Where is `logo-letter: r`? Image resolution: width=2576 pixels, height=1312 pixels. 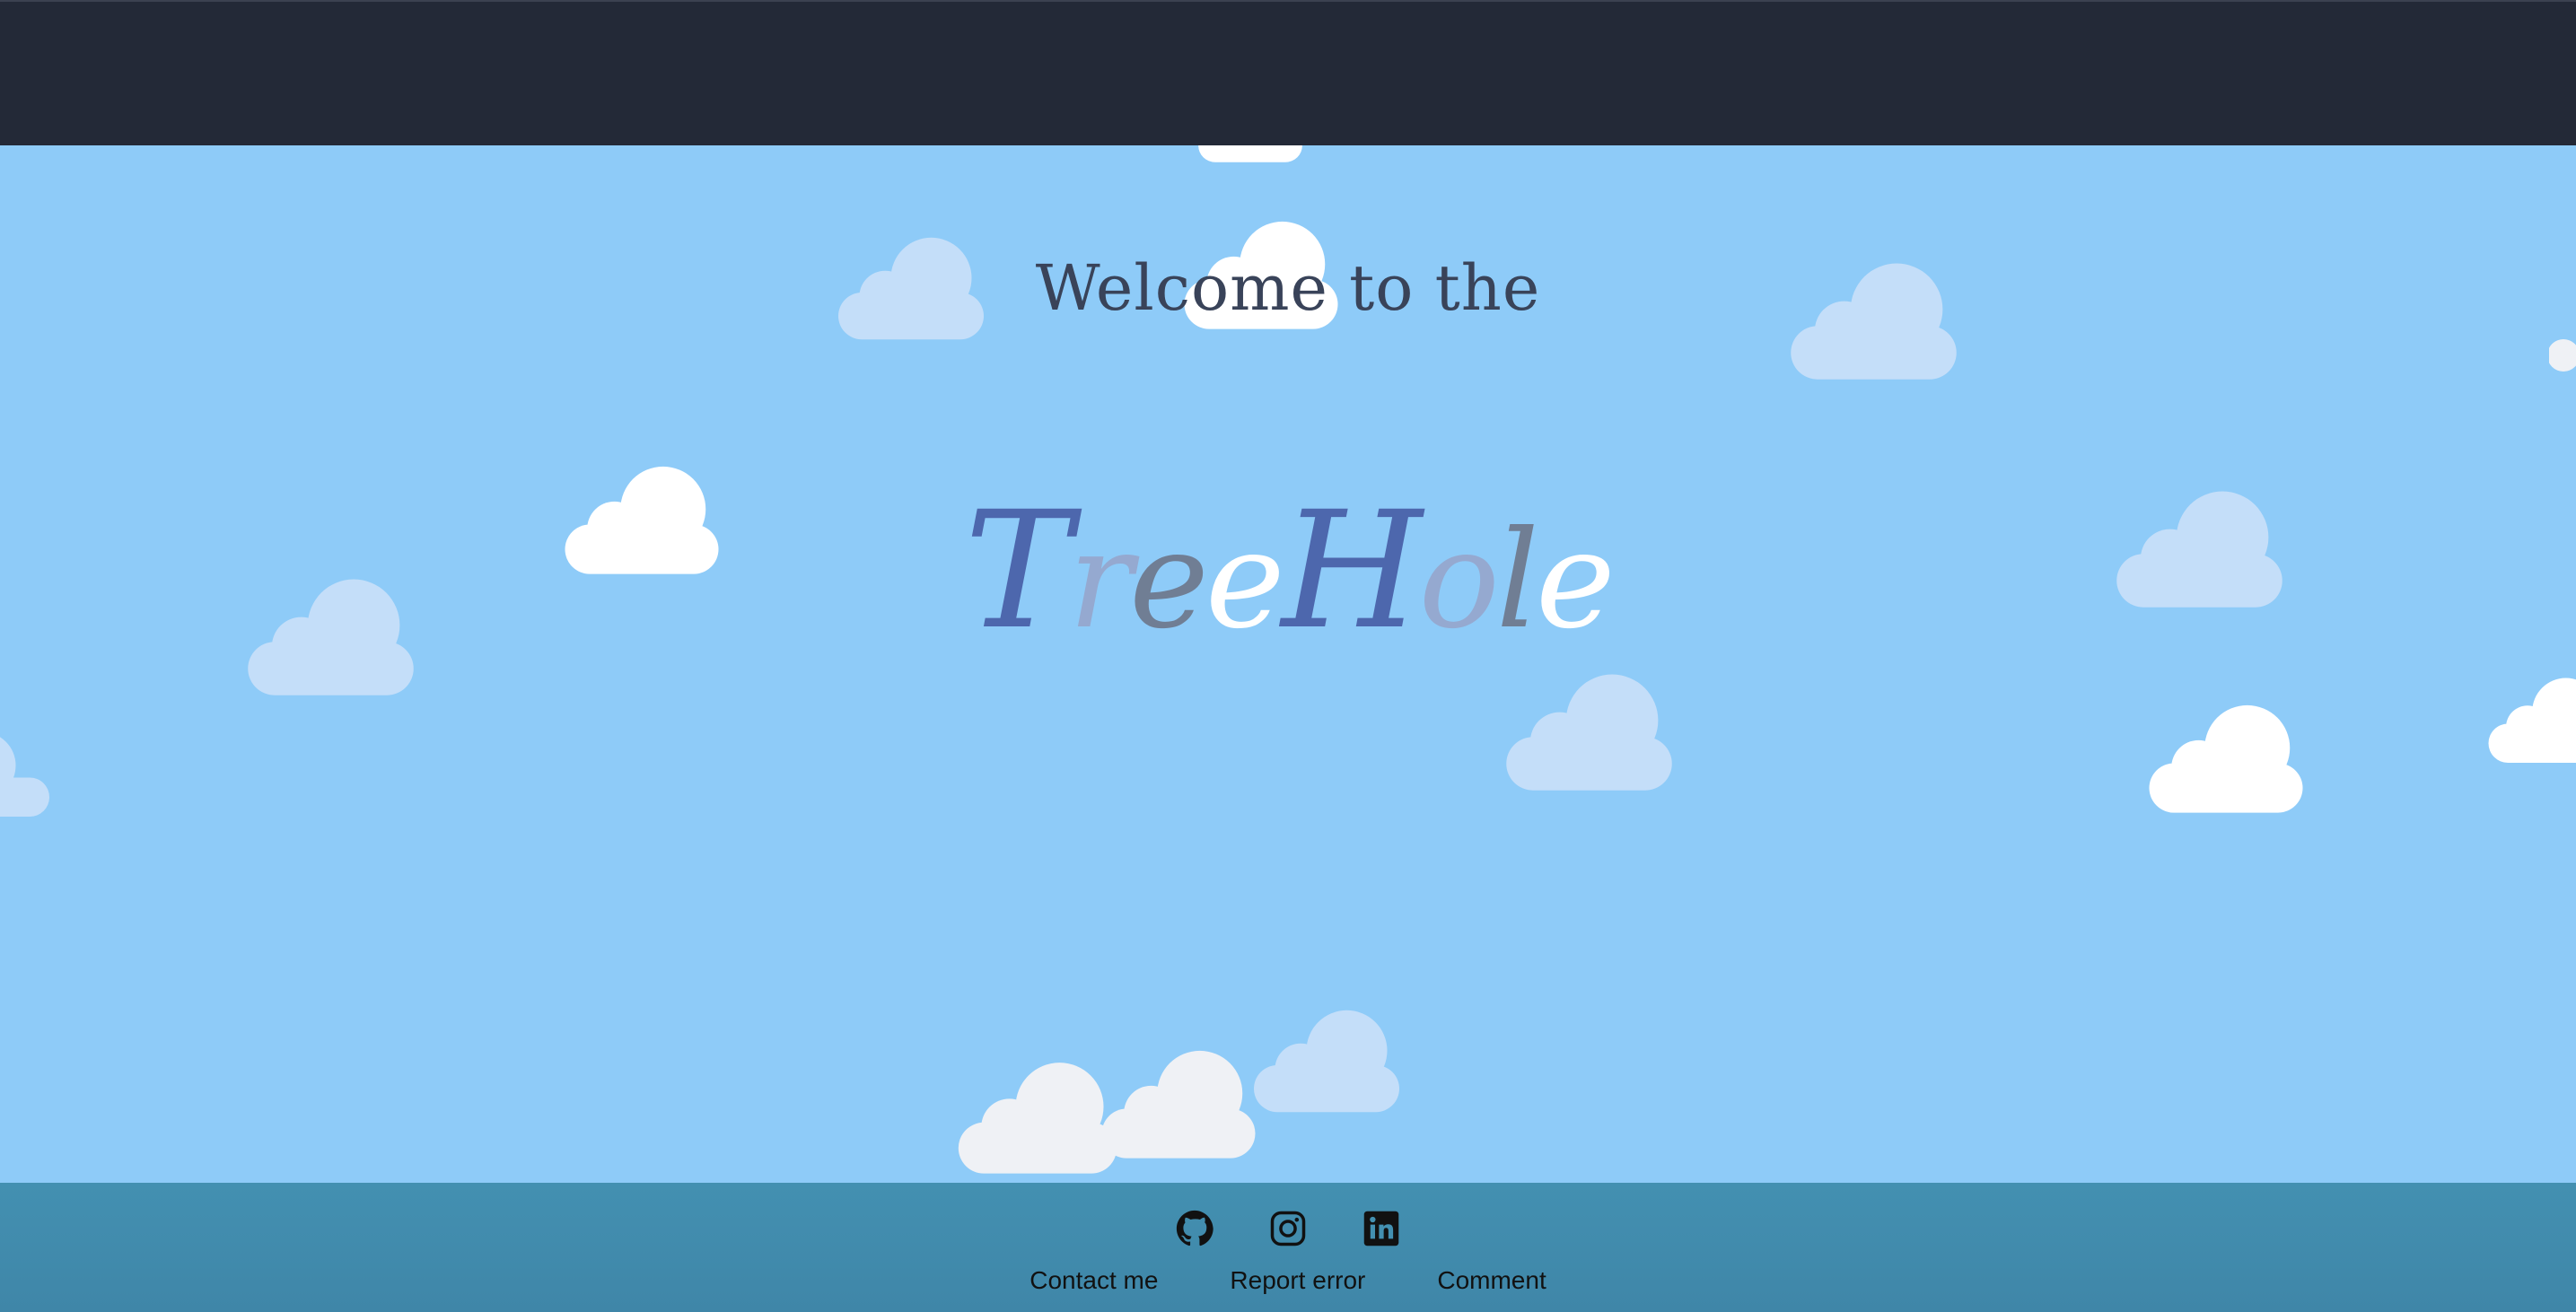
logo-letter: r is located at coordinates (1100, 581).